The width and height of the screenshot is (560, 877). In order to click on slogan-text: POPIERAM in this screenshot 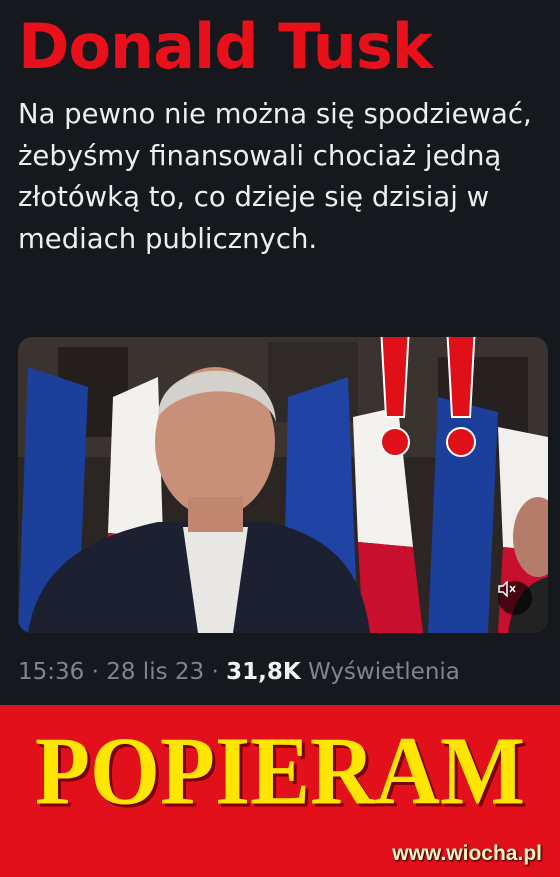, I will do `click(280, 771)`.